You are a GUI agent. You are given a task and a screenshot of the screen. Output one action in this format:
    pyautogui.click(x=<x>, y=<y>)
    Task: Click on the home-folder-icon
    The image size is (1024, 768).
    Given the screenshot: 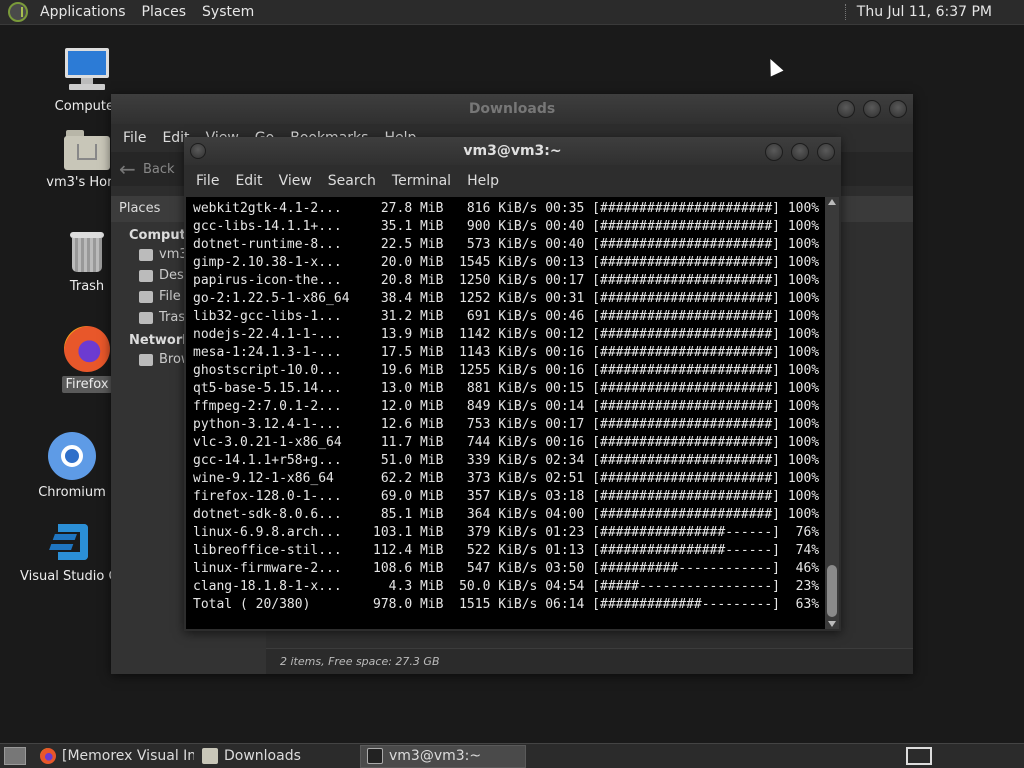 What is the action you would take?
    pyautogui.click(x=87, y=150)
    